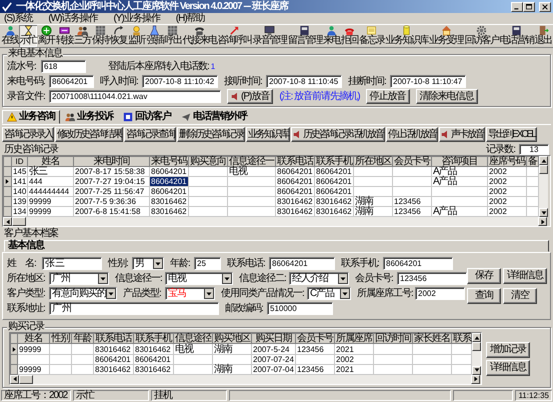 The width and height of the screenshot is (553, 402). I want to click on menu-item: (Y)业务操作, so click(136, 18).